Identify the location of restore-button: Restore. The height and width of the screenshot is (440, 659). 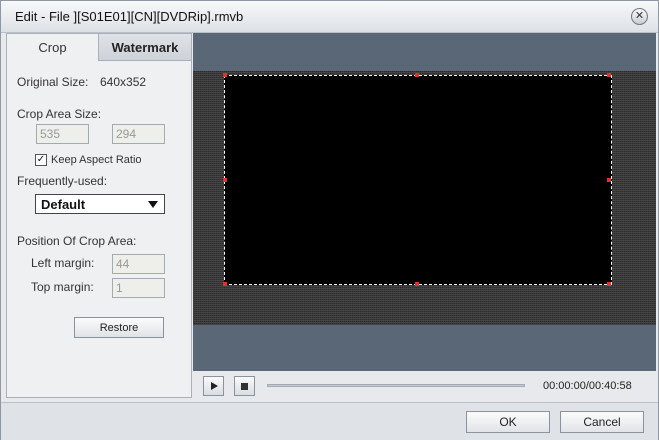
(119, 327).